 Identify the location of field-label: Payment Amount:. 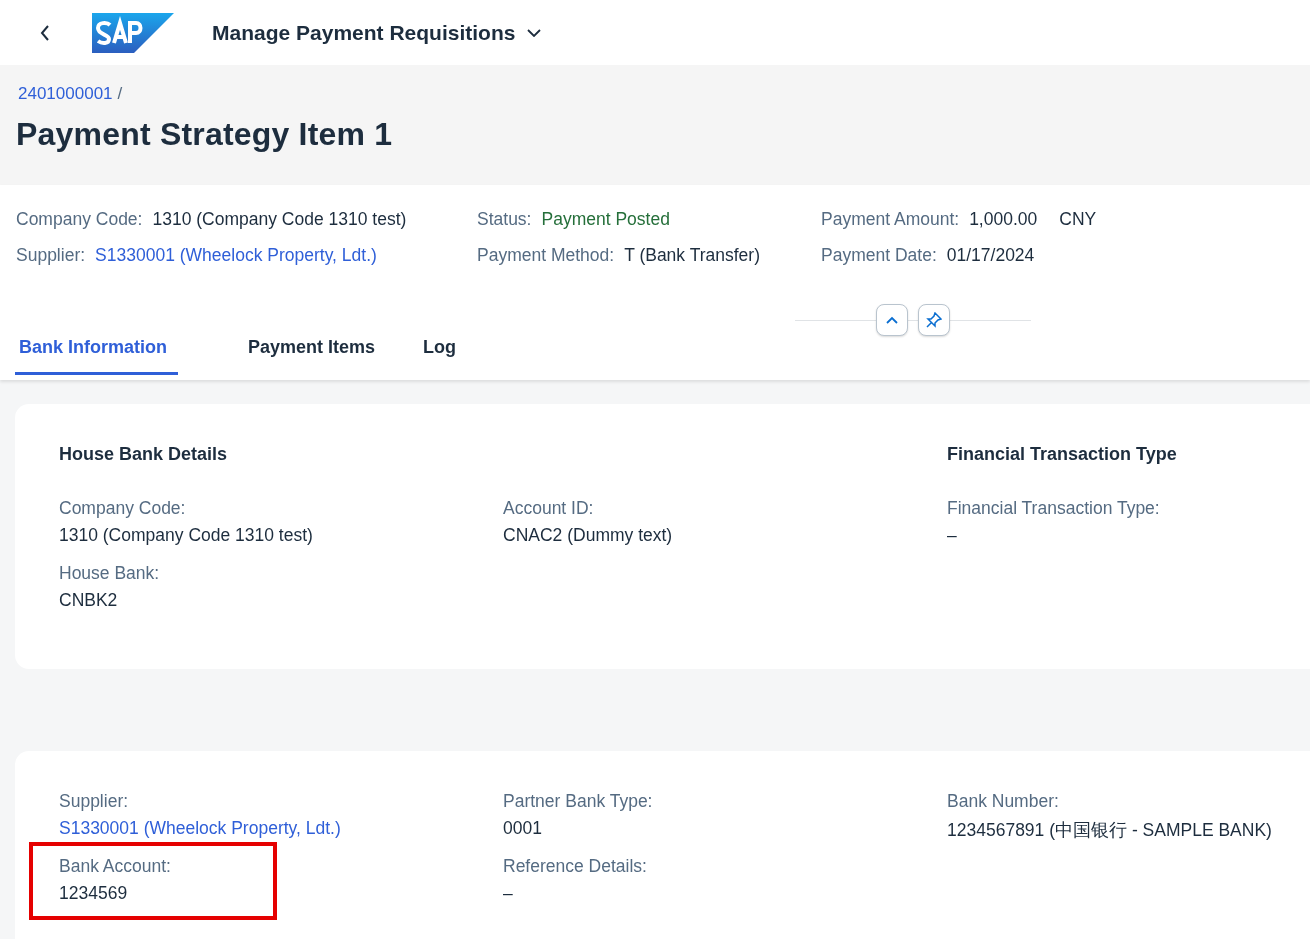
(890, 220).